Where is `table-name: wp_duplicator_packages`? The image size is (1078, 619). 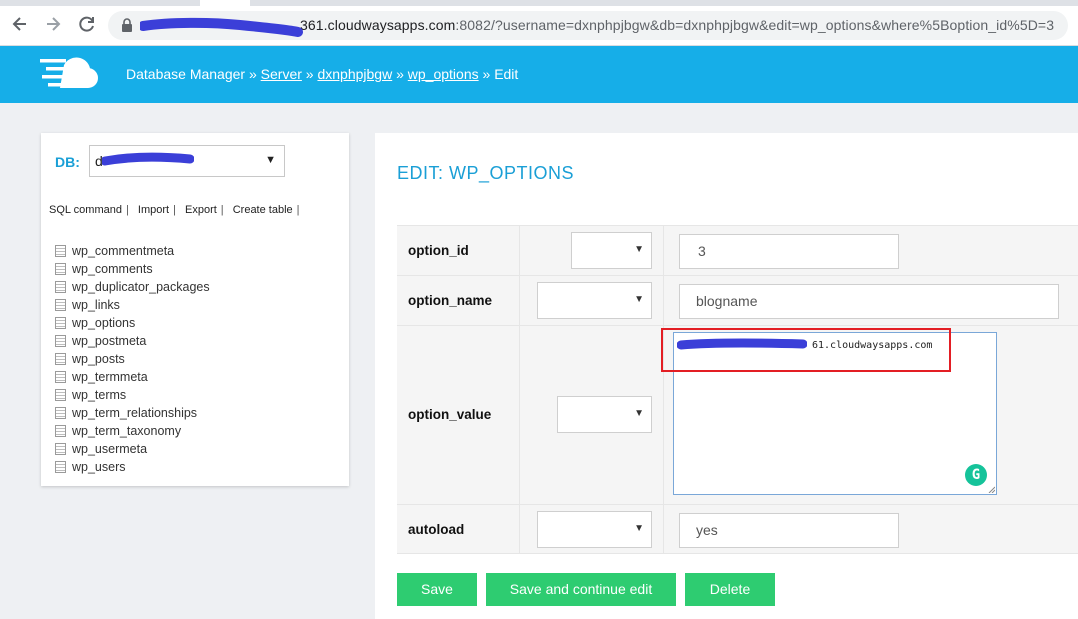 table-name: wp_duplicator_packages is located at coordinates (141, 287).